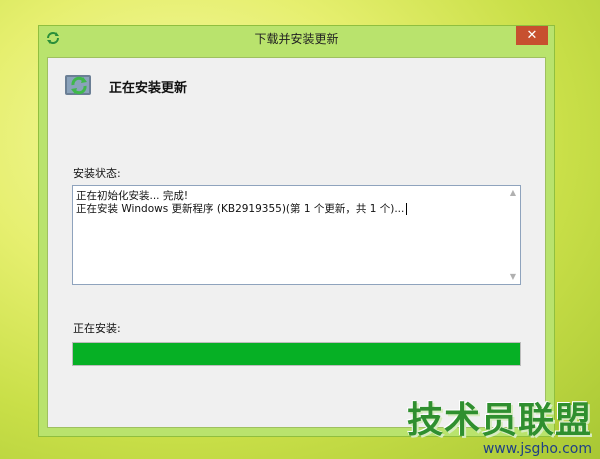 The image size is (600, 459). What do you see at coordinates (148, 88) in the screenshot?
I see `page-title: 正在安装更新` at bounding box center [148, 88].